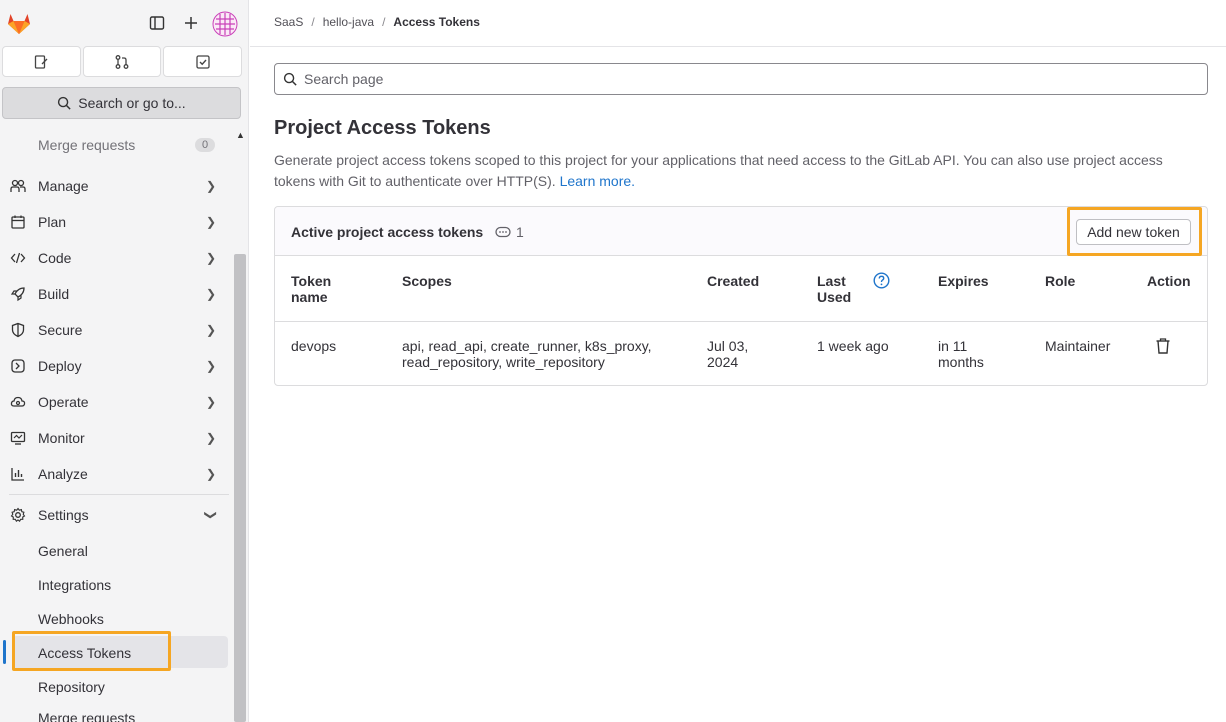 The image size is (1226, 722). I want to click on sidebar-item-label: Merge requests, so click(87, 145).